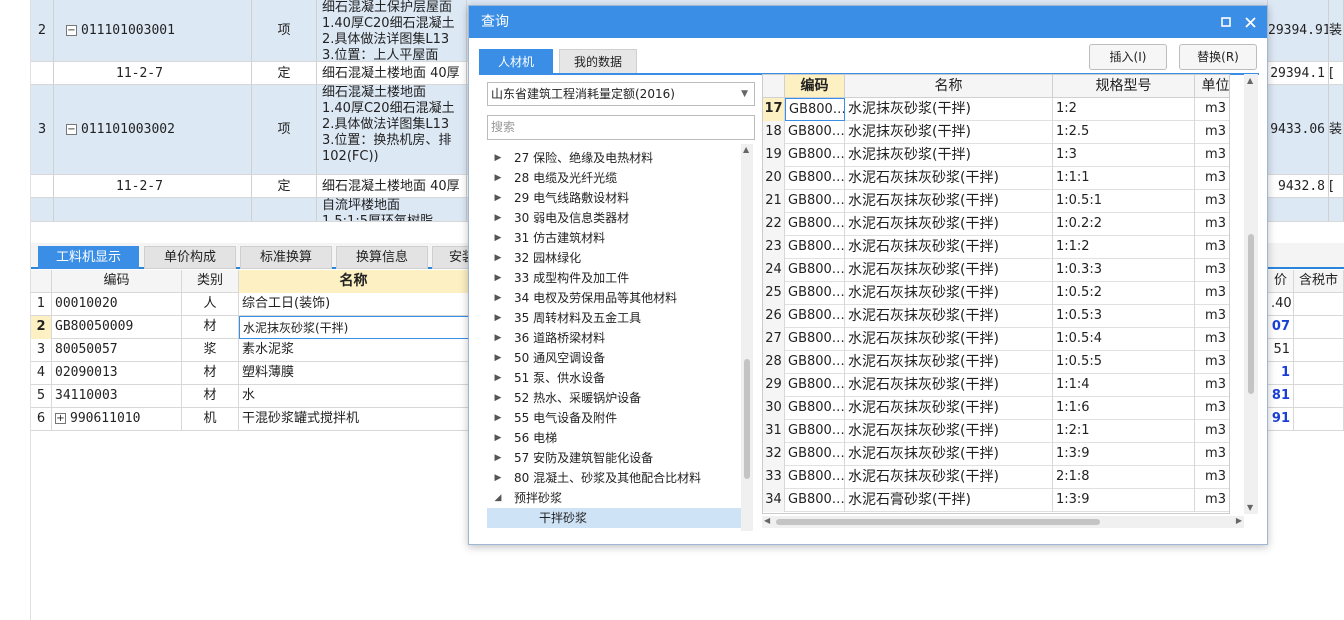 Image resolution: width=1344 pixels, height=620 pixels. Describe the element at coordinates (1319, 281) in the screenshot. I see `col-tax-price: 含税市` at that location.